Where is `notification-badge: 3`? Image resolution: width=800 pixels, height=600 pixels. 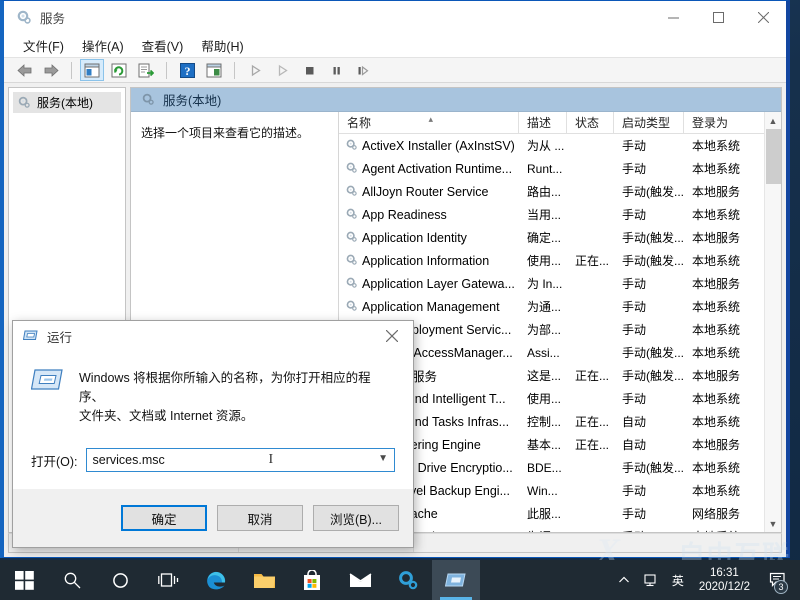 notification-badge: 3 is located at coordinates (781, 587).